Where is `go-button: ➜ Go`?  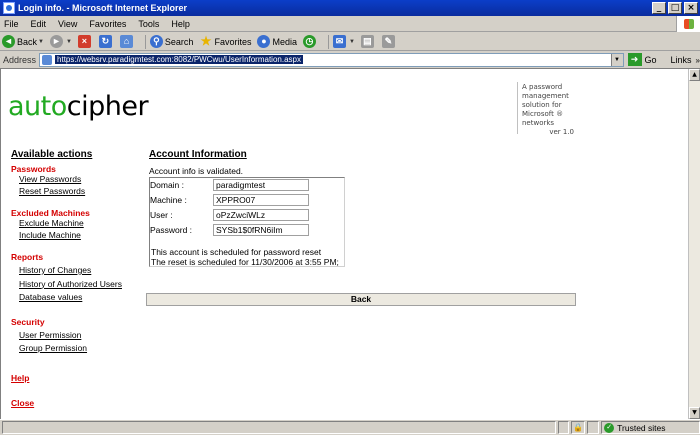
go-button: ➜ Go is located at coordinates (642, 59).